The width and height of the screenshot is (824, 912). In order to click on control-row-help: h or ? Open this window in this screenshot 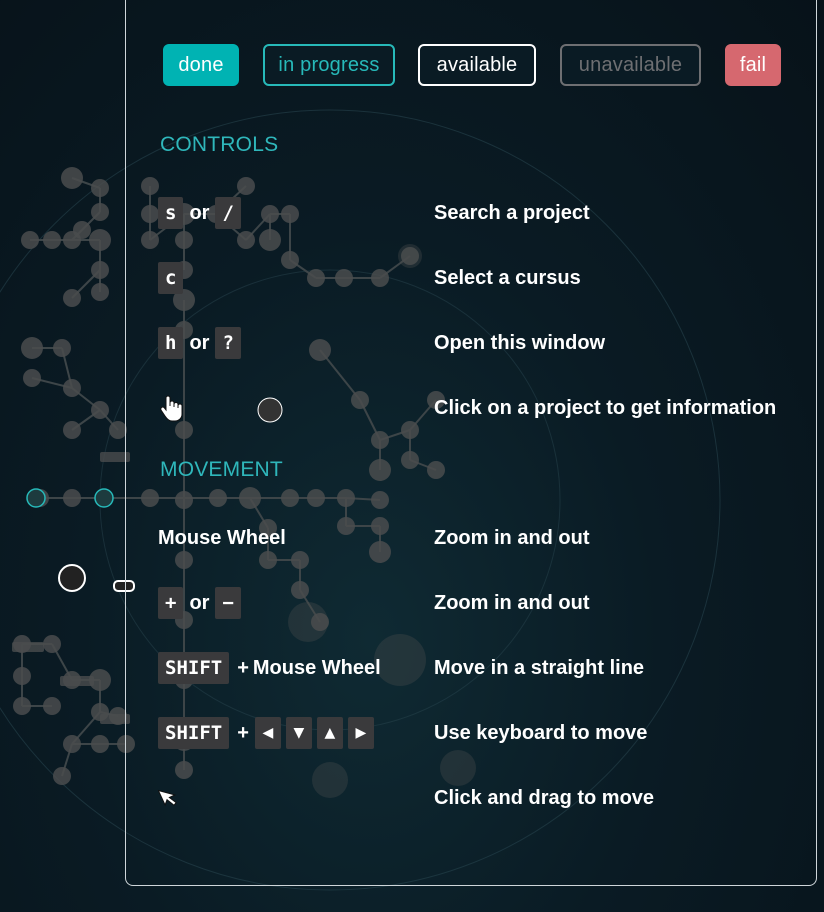, I will do `click(478, 343)`.